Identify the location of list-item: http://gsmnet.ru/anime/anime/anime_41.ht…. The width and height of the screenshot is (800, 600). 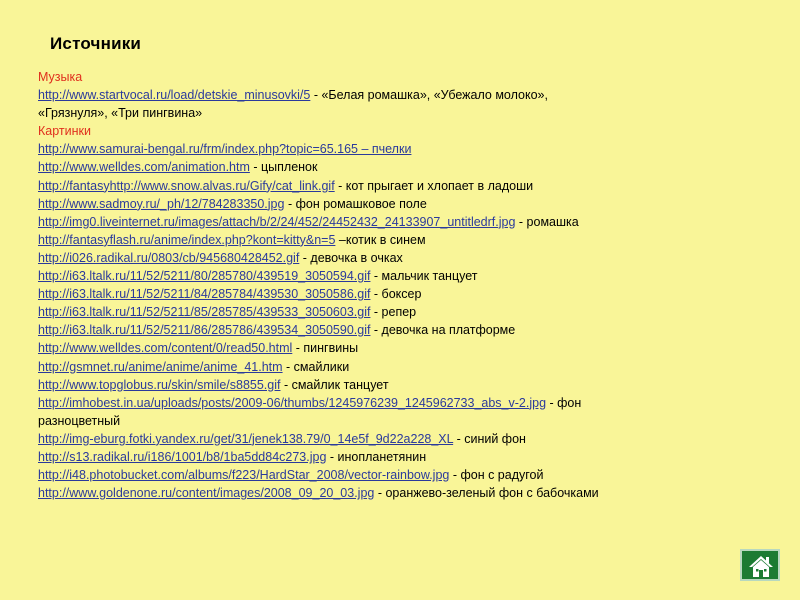
(398, 367).